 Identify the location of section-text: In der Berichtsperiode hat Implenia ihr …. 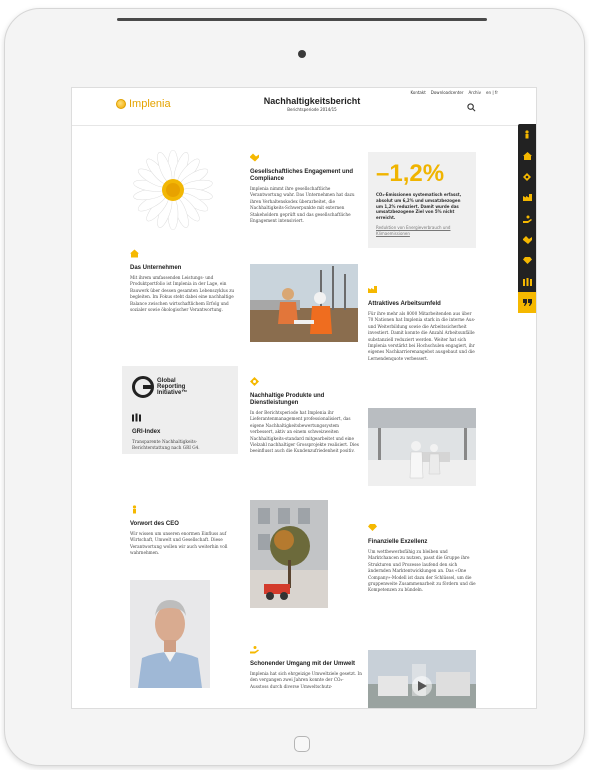
(304, 432).